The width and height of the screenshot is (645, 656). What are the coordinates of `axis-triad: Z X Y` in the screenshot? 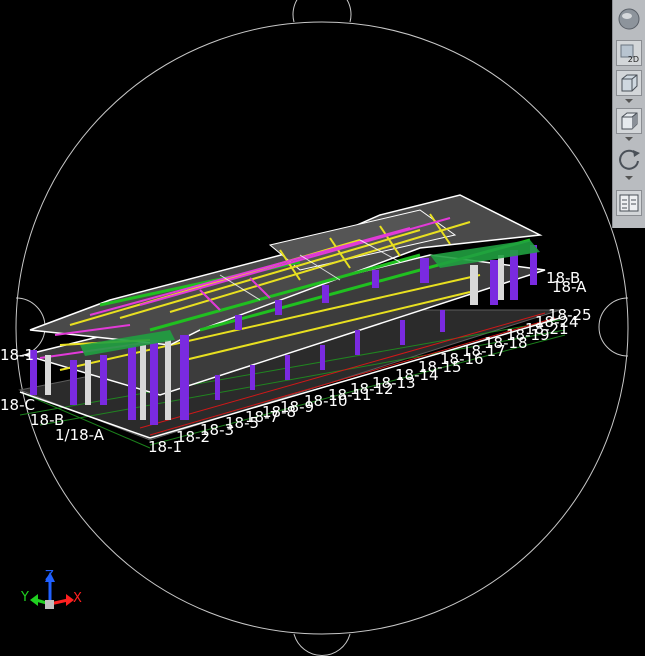 It's located at (51, 589).